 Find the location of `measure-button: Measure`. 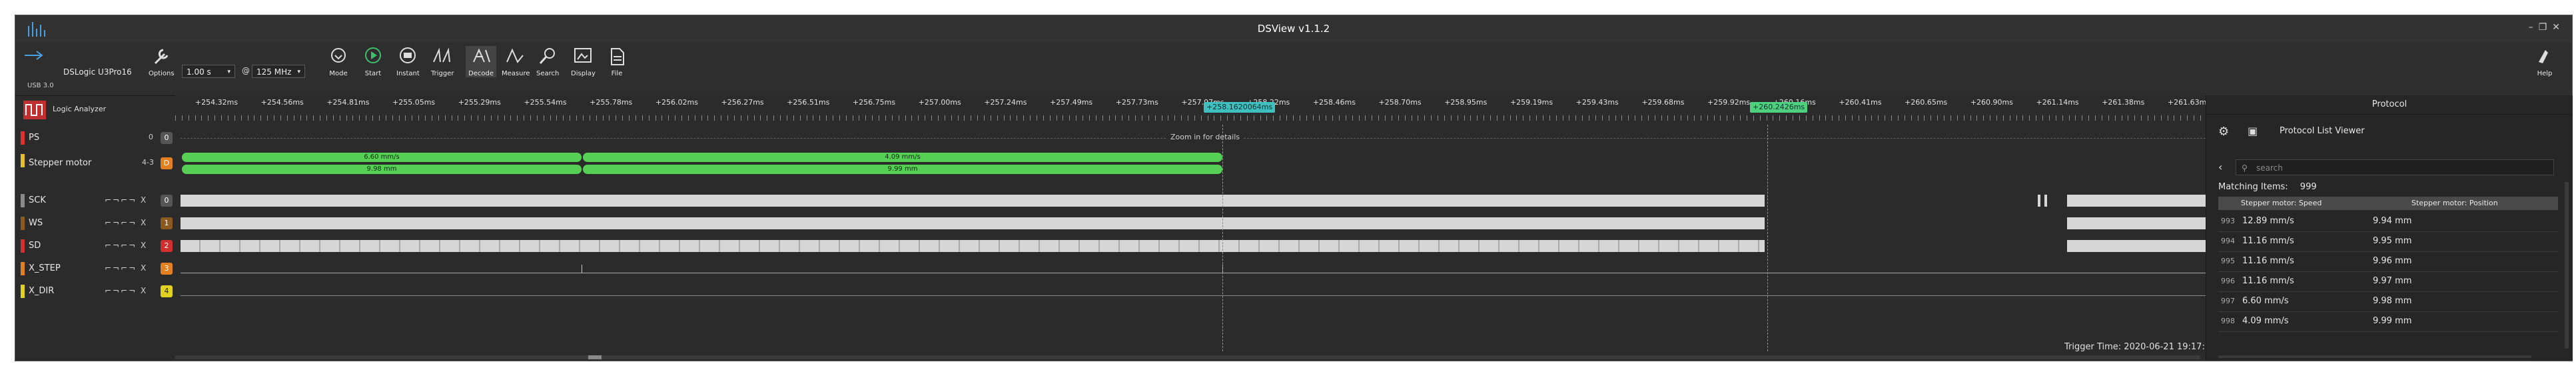

measure-button: Measure is located at coordinates (516, 61).